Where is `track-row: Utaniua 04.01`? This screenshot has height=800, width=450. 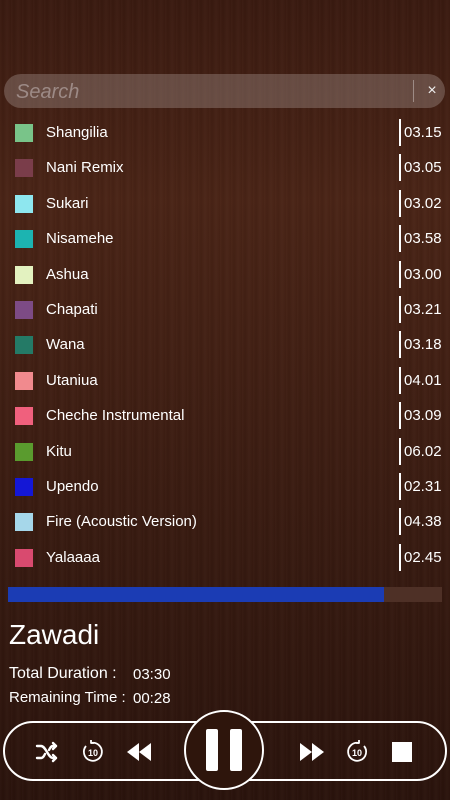 track-row: Utaniua 04.01 is located at coordinates (225, 380).